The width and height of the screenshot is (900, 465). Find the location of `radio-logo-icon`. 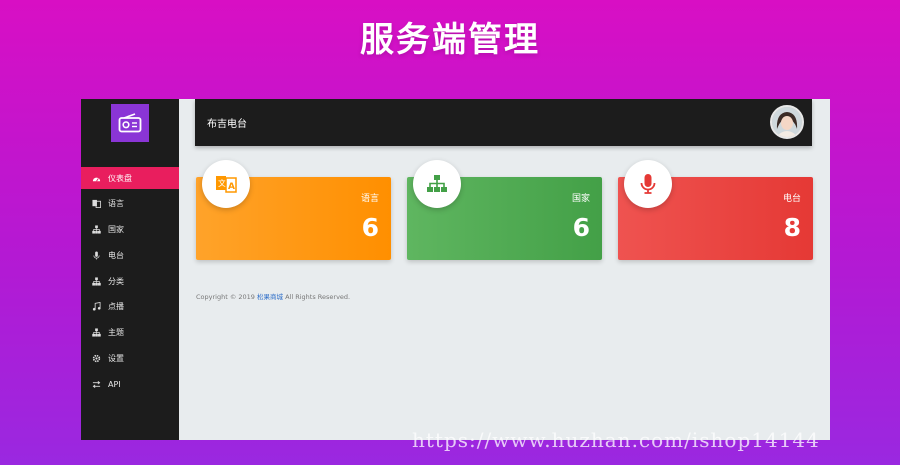

radio-logo-icon is located at coordinates (130, 123).